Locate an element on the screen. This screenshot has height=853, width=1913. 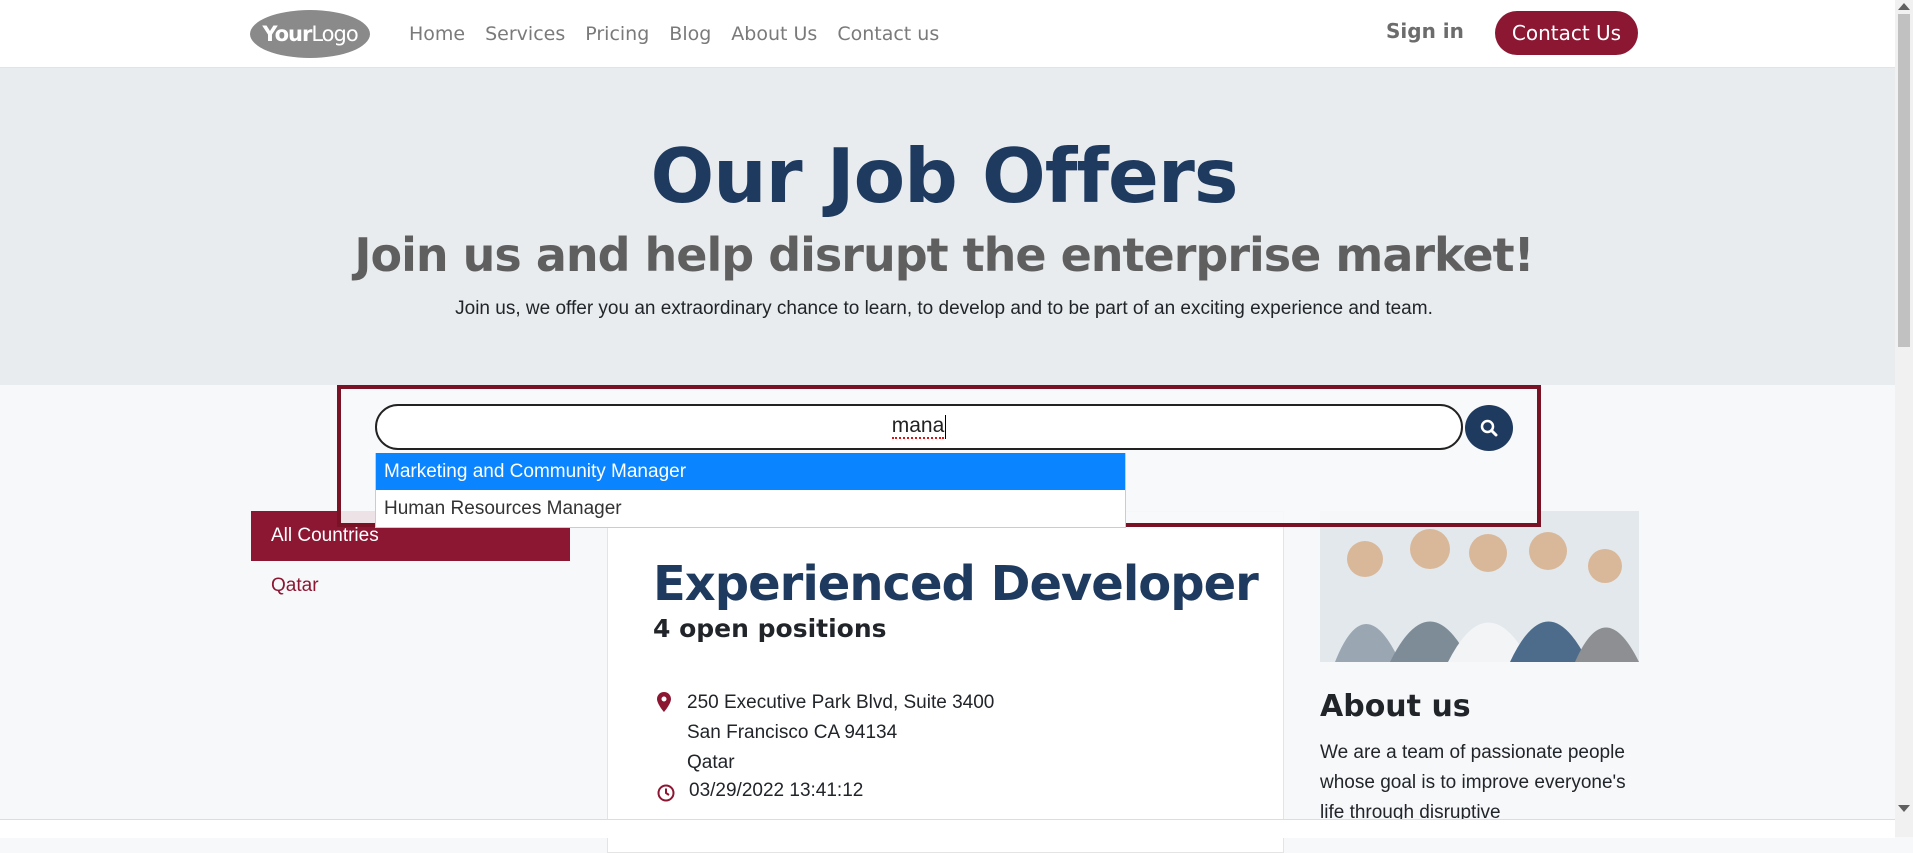
search-icon is located at coordinates (1489, 428).